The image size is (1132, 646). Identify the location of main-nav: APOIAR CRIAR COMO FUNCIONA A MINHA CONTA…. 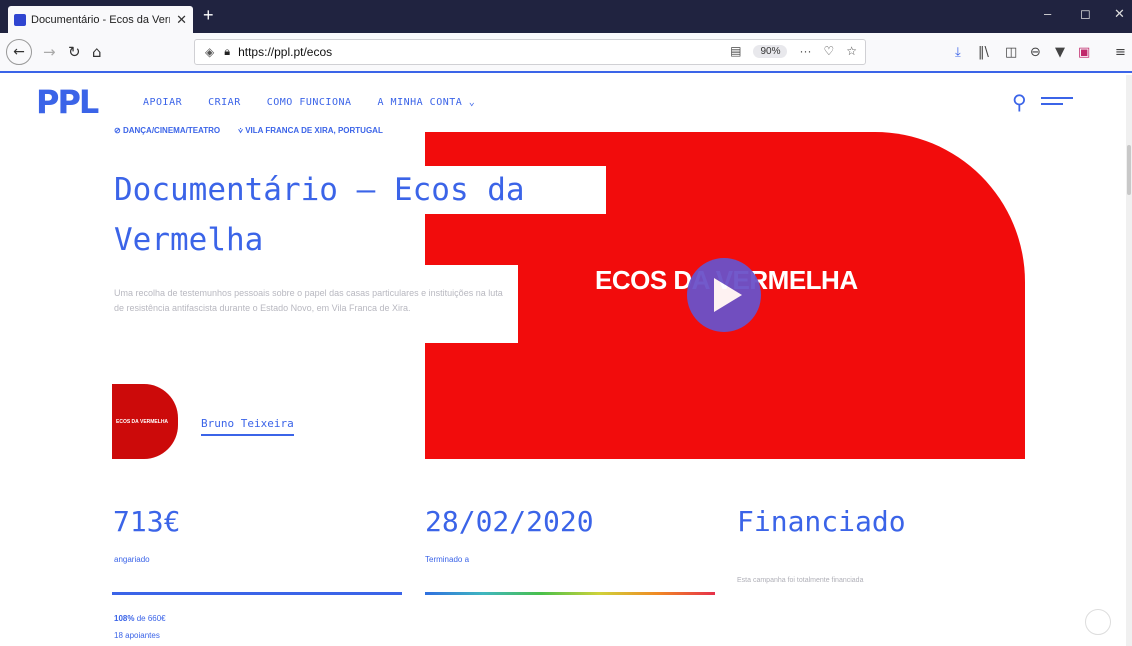
(309, 102).